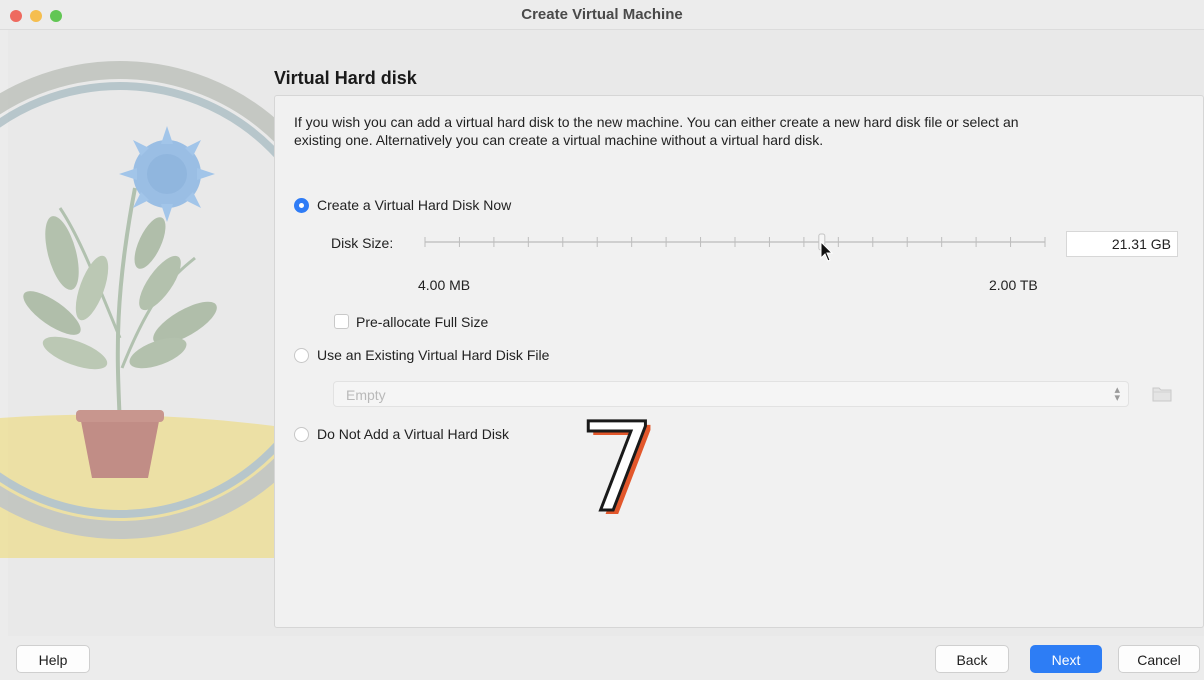  What do you see at coordinates (1066, 659) in the screenshot?
I see `next-button: Next` at bounding box center [1066, 659].